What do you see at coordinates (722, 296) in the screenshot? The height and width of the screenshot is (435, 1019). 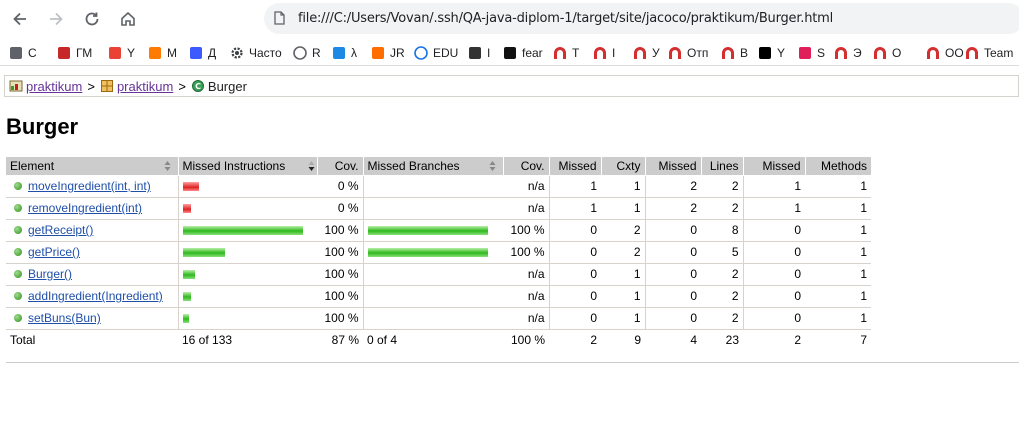 I see `lines-cell: 2` at bounding box center [722, 296].